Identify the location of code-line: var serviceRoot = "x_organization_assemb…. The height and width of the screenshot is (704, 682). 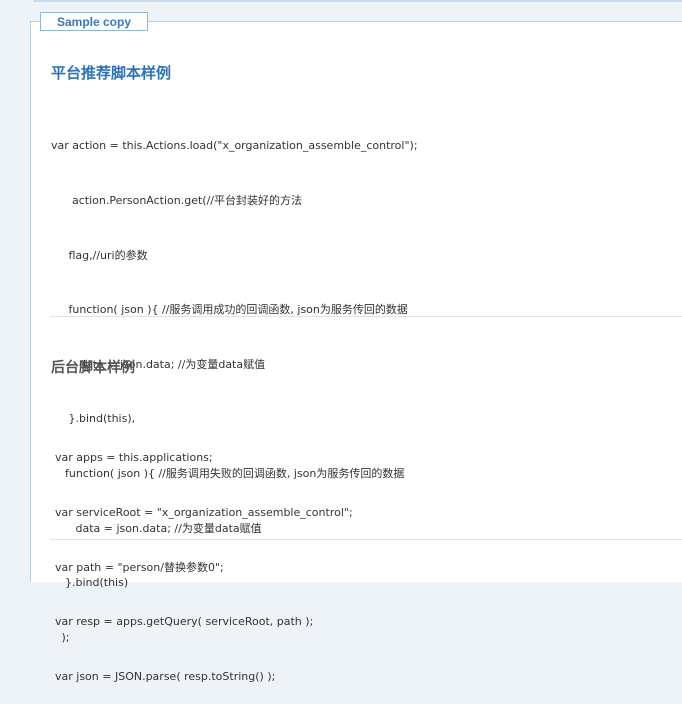
(204, 513).